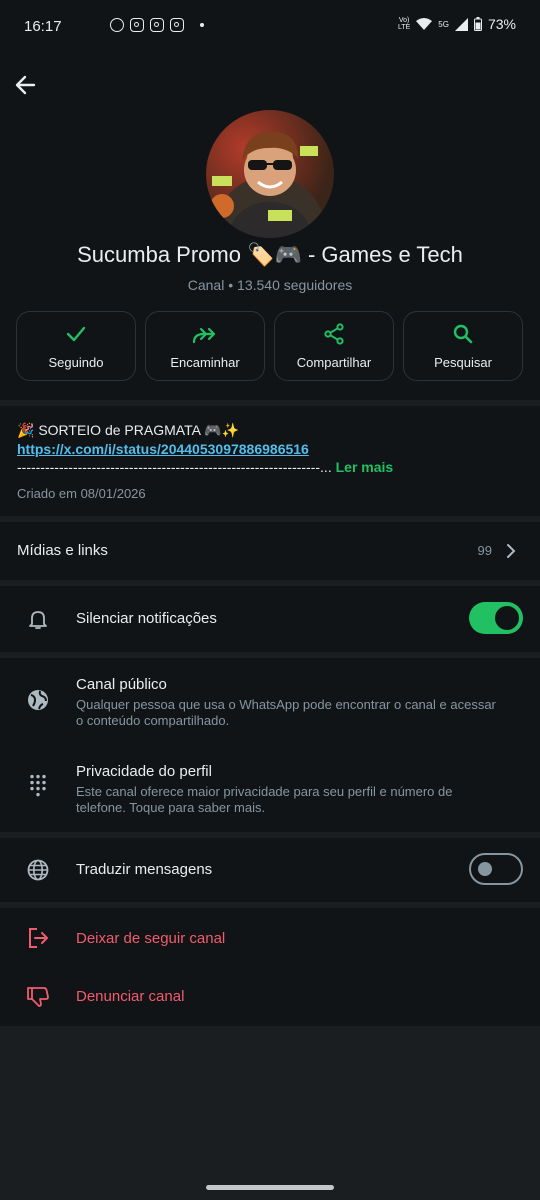  I want to click on search-icon, so click(463, 333).